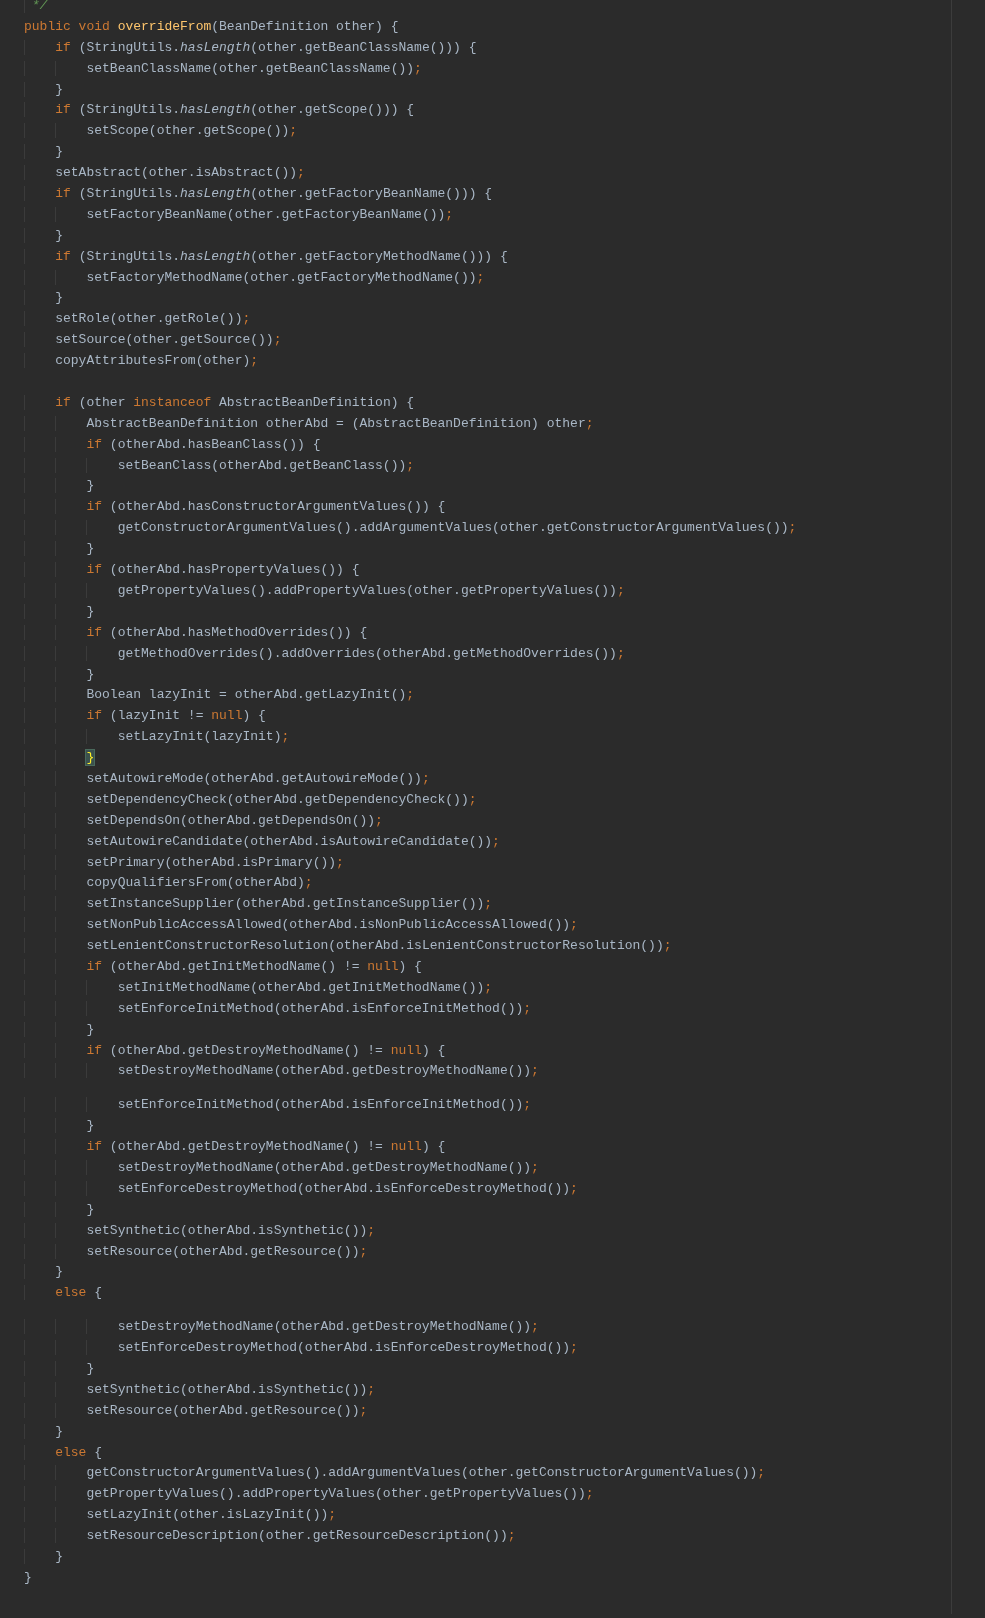 This screenshot has width=985, height=1618. What do you see at coordinates (157, 738) in the screenshot?
I see `code-line: setLazyInit(lazyInit);` at bounding box center [157, 738].